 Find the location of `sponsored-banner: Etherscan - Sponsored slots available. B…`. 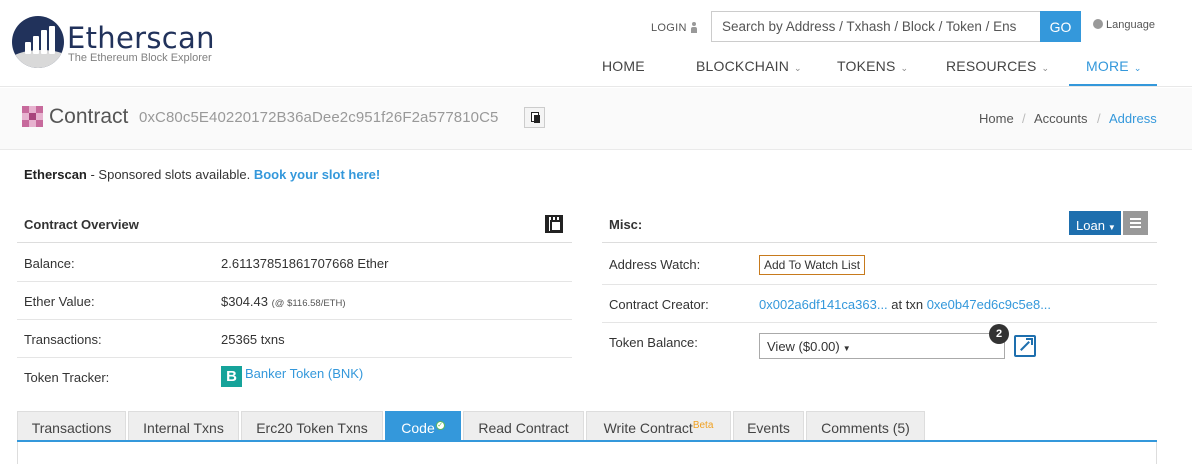

sponsored-banner: Etherscan - Sponsored slots available. B… is located at coordinates (202, 174).